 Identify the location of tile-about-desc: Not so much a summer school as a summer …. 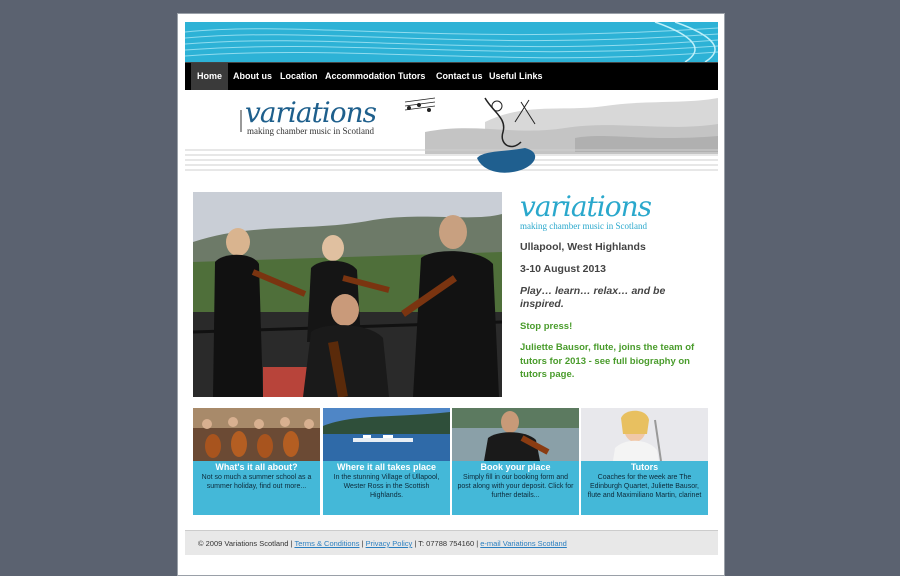
(256, 482).